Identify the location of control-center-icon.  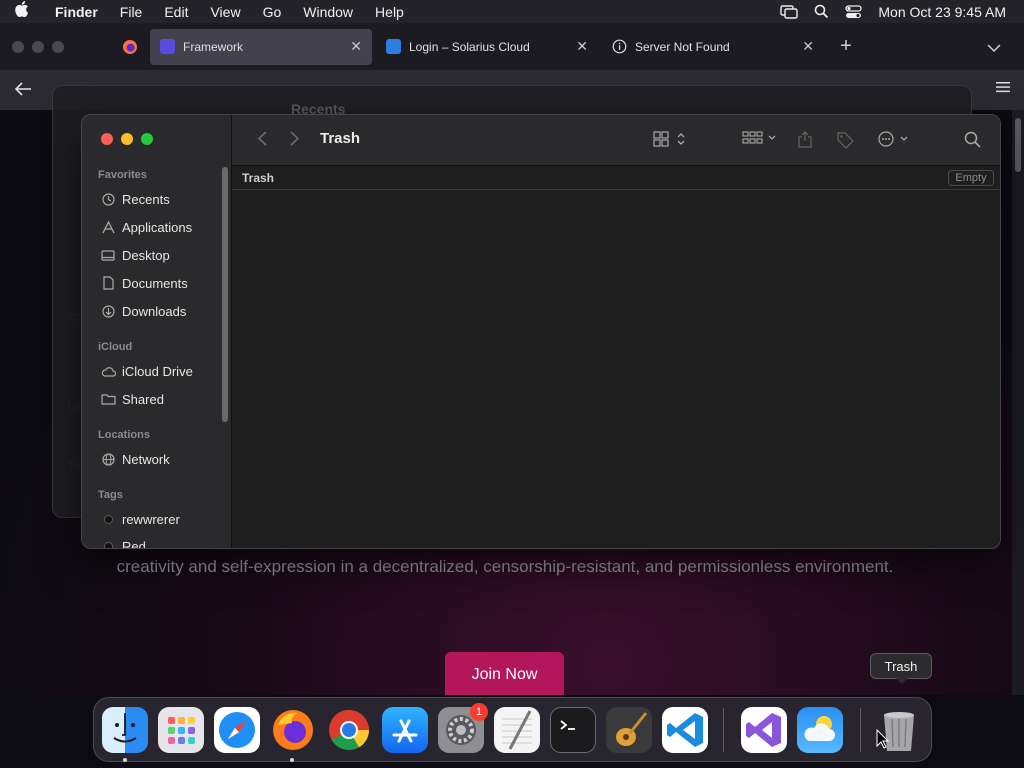
(854, 11).